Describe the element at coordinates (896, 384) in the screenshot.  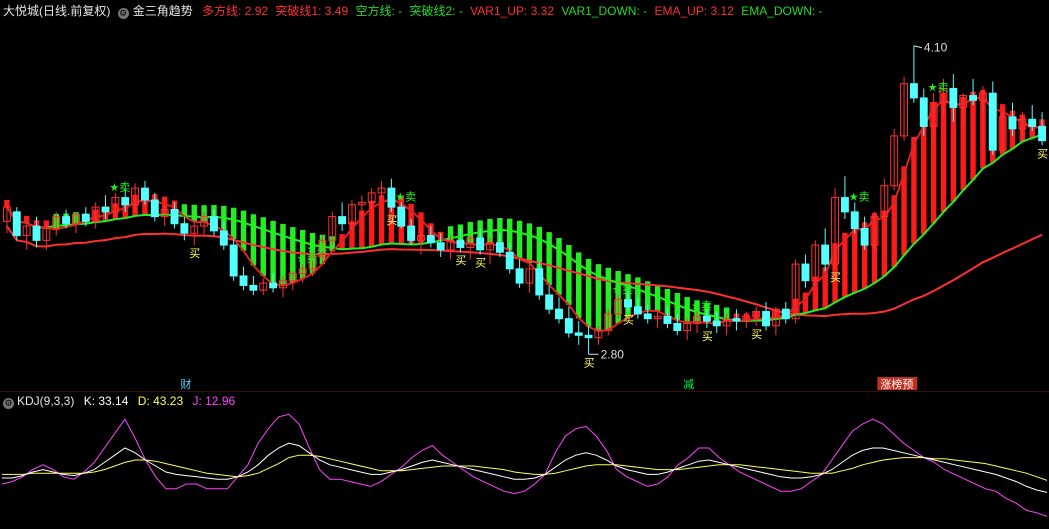
I see `event-label: 涨榜预` at that location.